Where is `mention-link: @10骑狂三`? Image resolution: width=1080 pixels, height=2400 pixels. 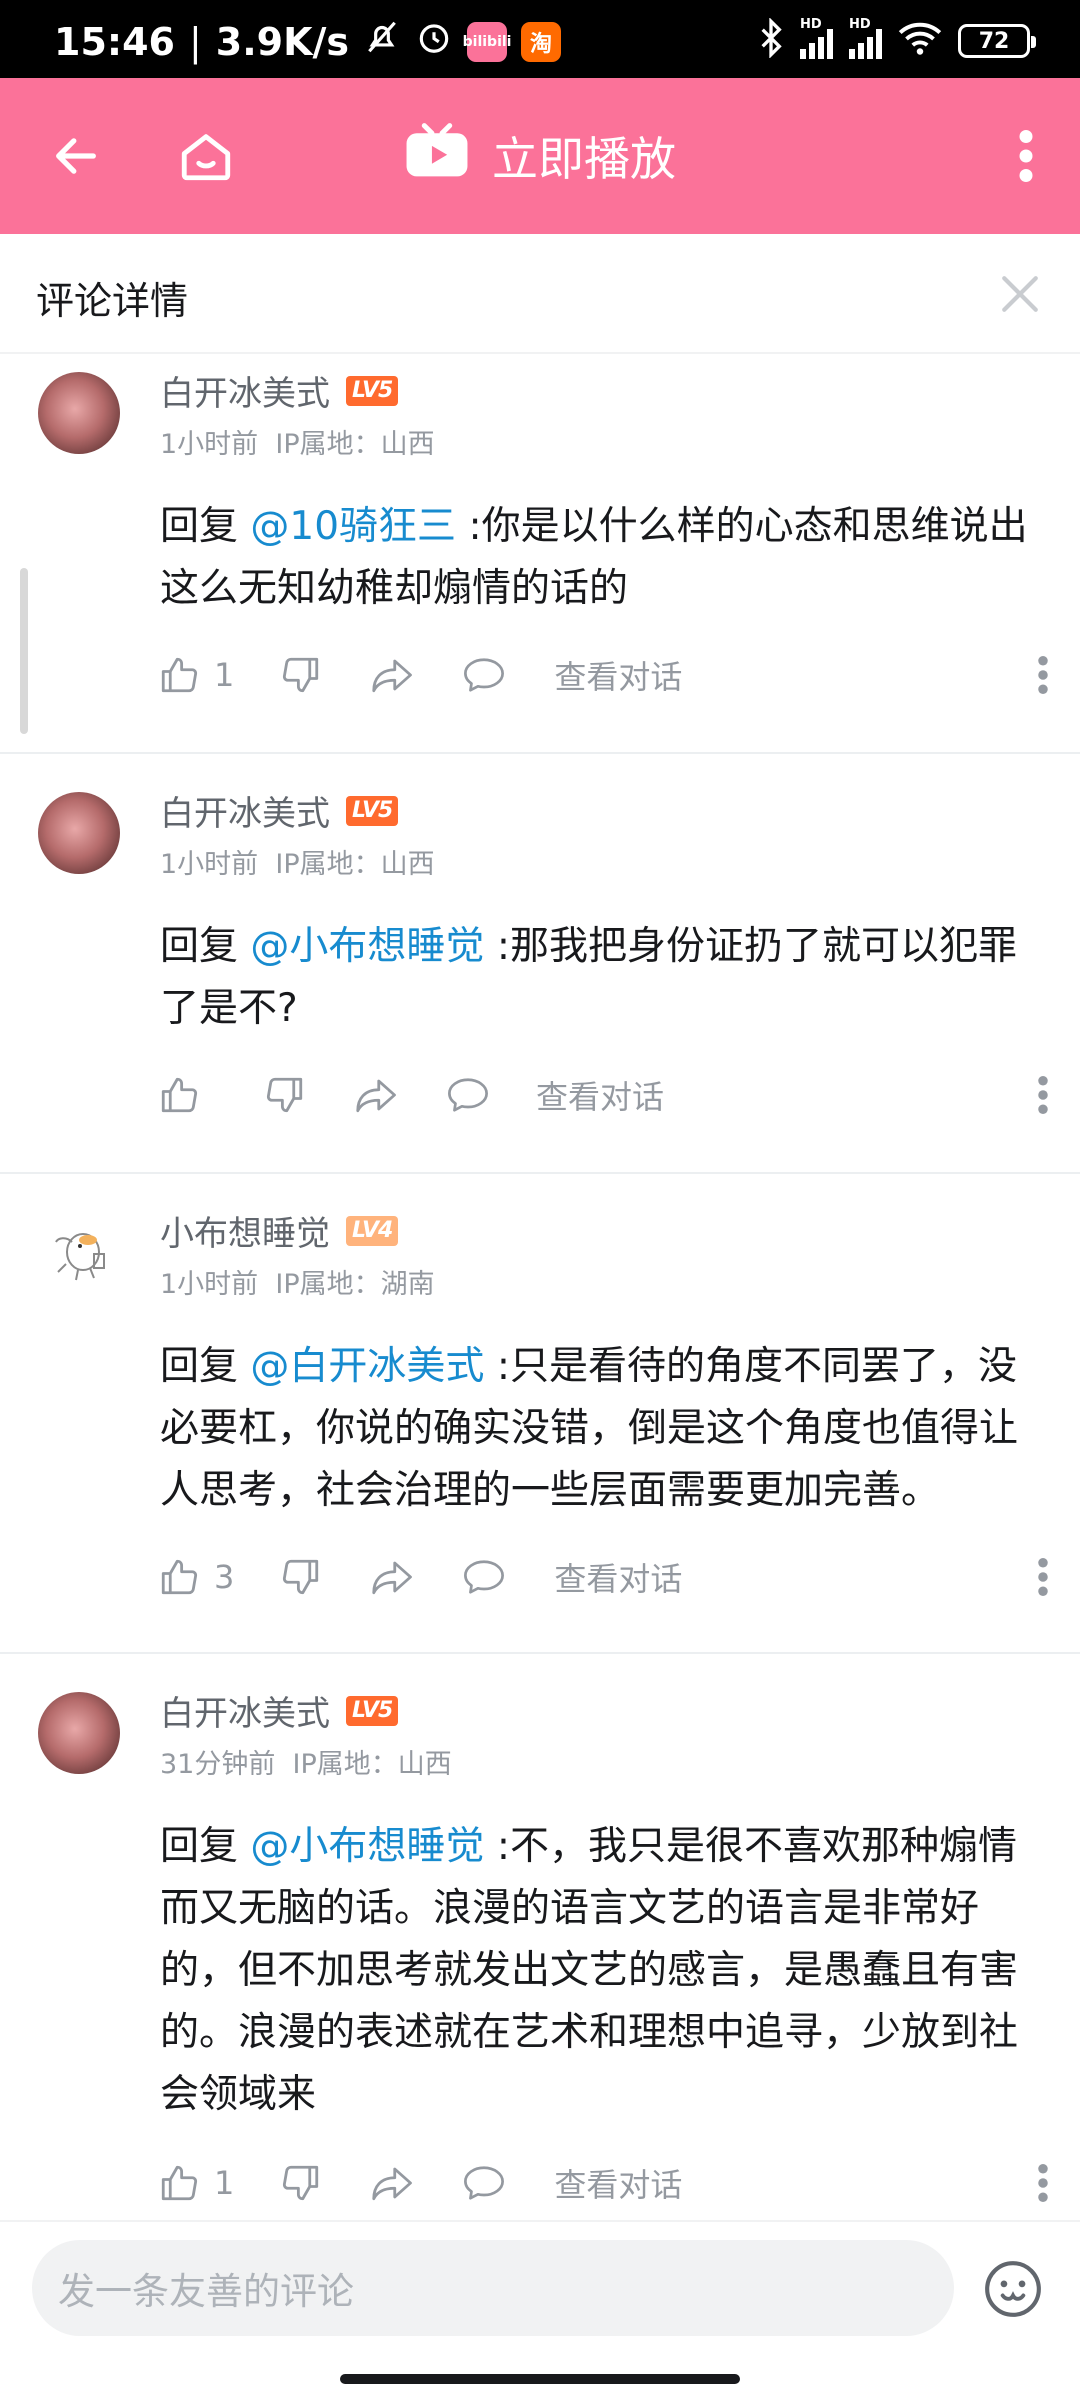
mention-link: @10骑狂三 is located at coordinates (353, 526).